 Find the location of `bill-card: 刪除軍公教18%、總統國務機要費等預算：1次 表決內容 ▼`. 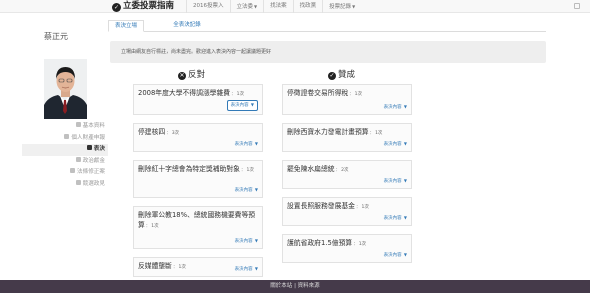

bill-card: 刪除軍公教18%、總統國務機要費等預算：1次 表決內容 ▼ is located at coordinates (198, 227).